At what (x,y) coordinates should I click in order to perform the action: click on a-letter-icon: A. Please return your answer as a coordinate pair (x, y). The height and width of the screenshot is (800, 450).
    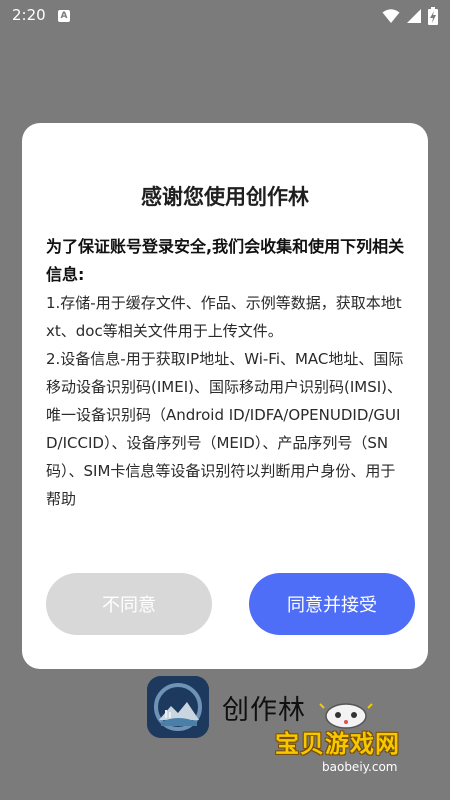
    Looking at the image, I should click on (64, 16).